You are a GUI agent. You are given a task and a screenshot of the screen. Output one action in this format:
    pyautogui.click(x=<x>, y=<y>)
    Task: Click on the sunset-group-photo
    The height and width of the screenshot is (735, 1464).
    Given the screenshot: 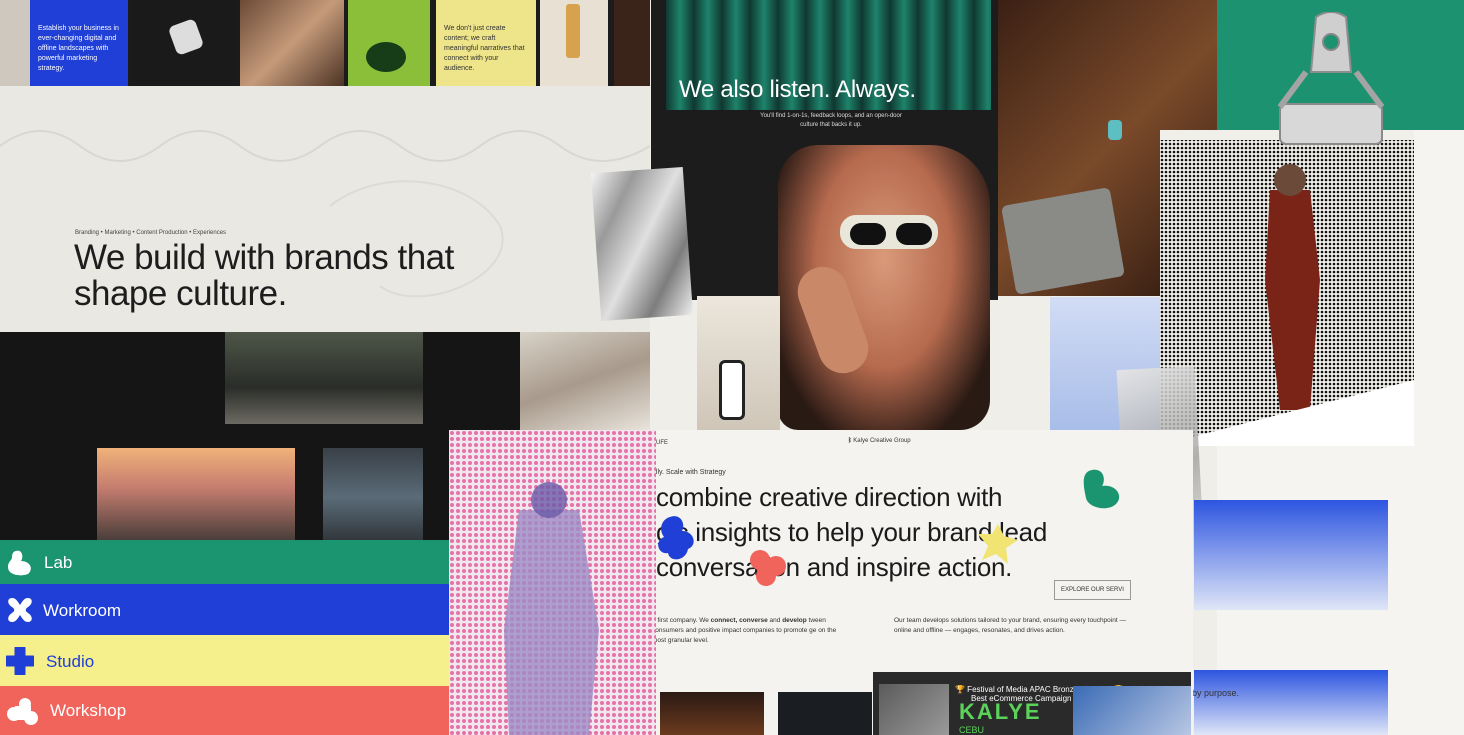 What is the action you would take?
    pyautogui.click(x=196, y=497)
    